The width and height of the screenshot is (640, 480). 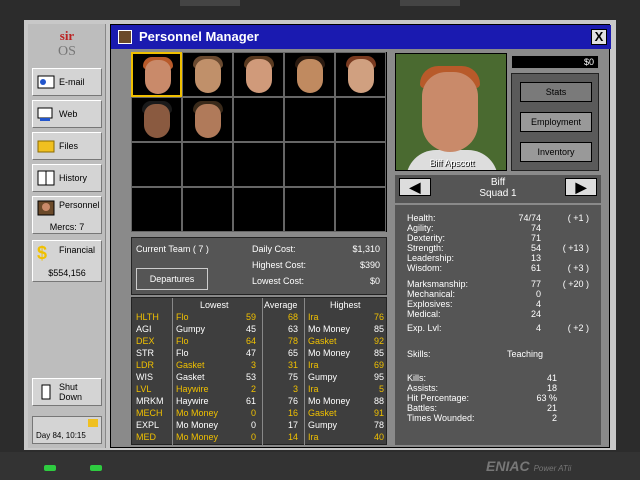 What do you see at coordinates (144, 329) in the screenshot?
I see `stat-cell-stat: AGI` at bounding box center [144, 329].